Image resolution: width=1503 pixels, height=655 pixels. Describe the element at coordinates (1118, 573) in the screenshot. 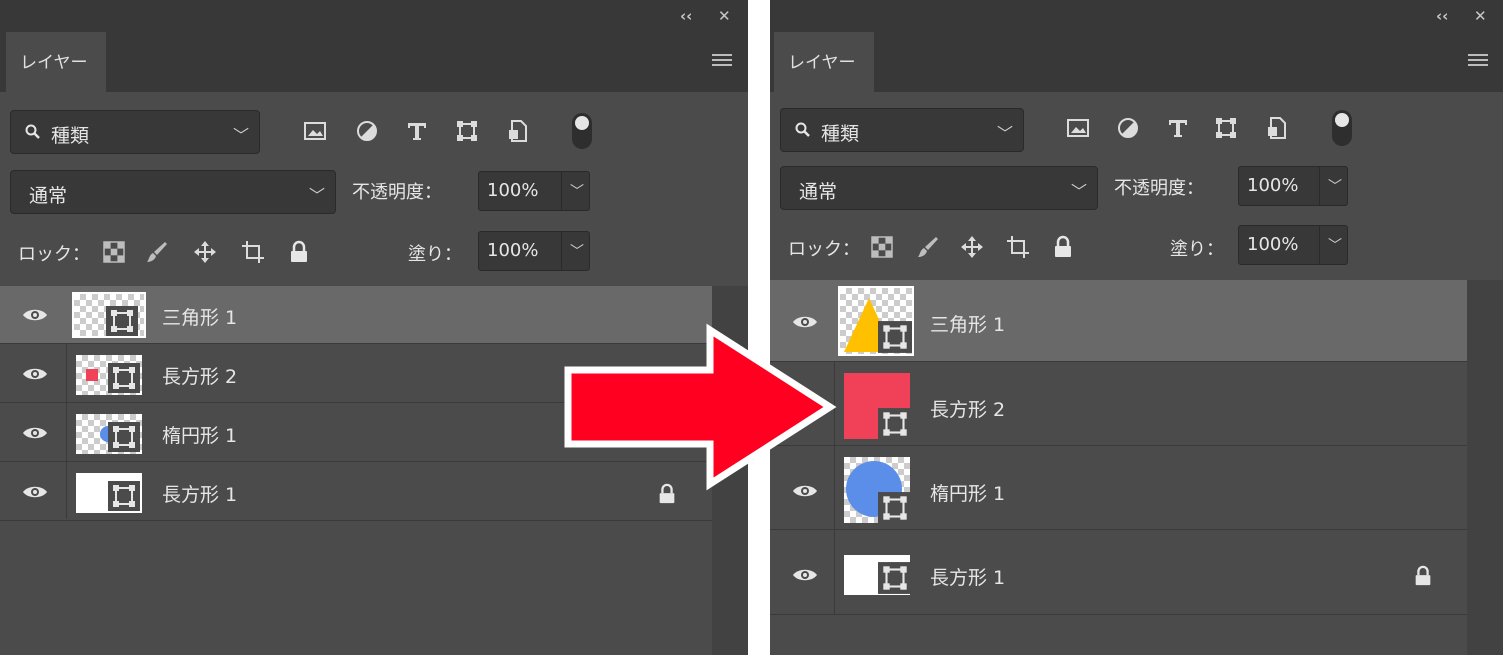

I see `layer-row: 長方形 1` at that location.